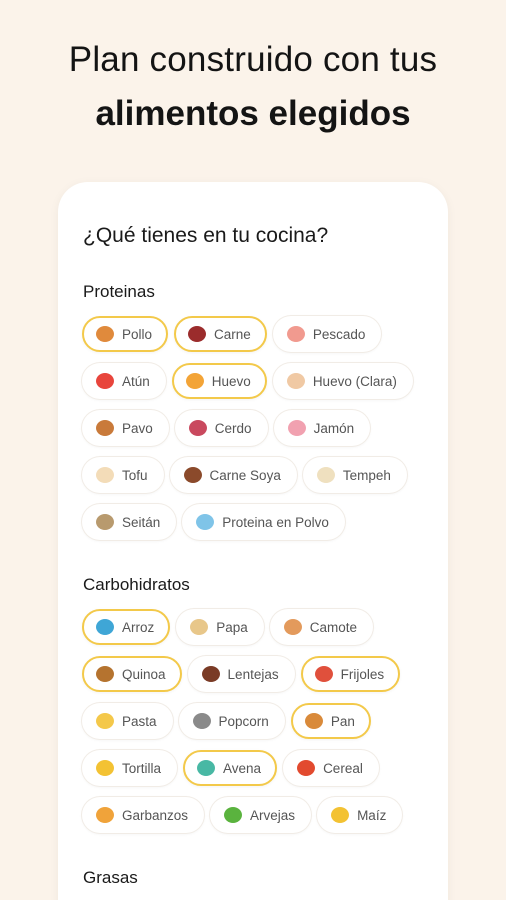 This screenshot has width=506, height=900. Describe the element at coordinates (201, 721) in the screenshot. I see `popcorn-icon` at that location.